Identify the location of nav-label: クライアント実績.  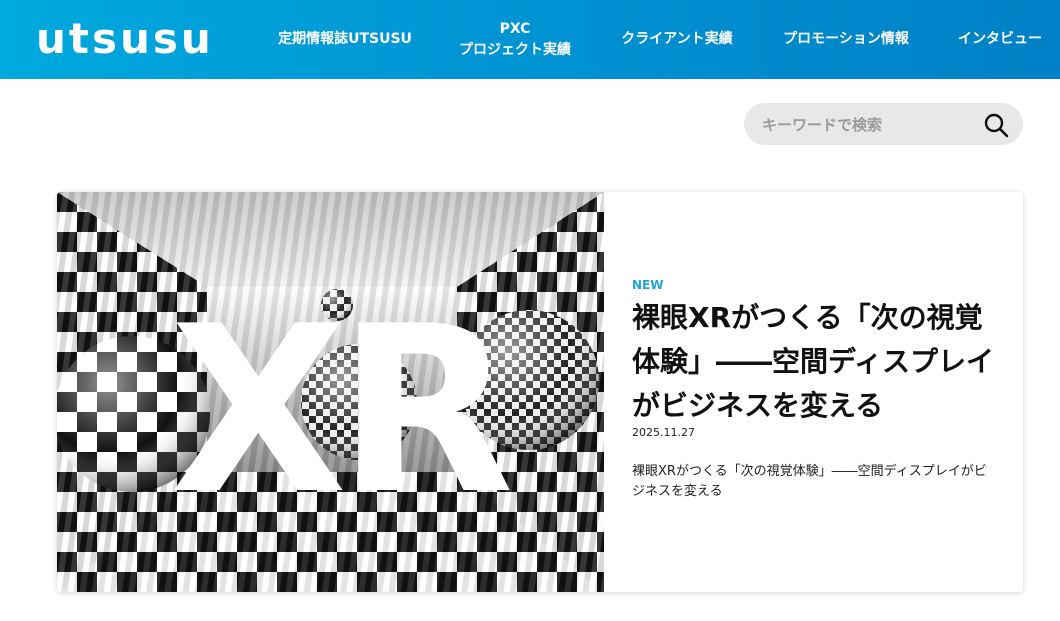
(677, 39).